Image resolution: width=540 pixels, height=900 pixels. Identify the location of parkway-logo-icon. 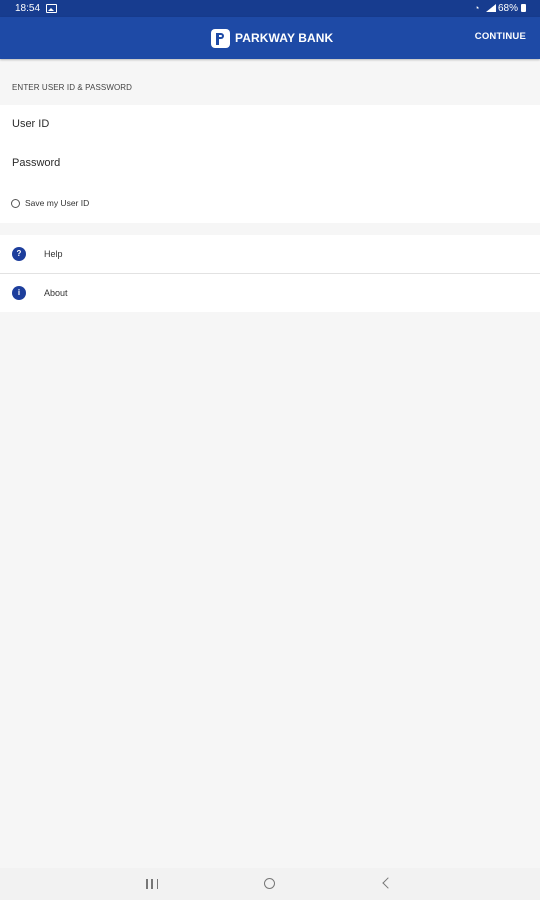
(220, 38).